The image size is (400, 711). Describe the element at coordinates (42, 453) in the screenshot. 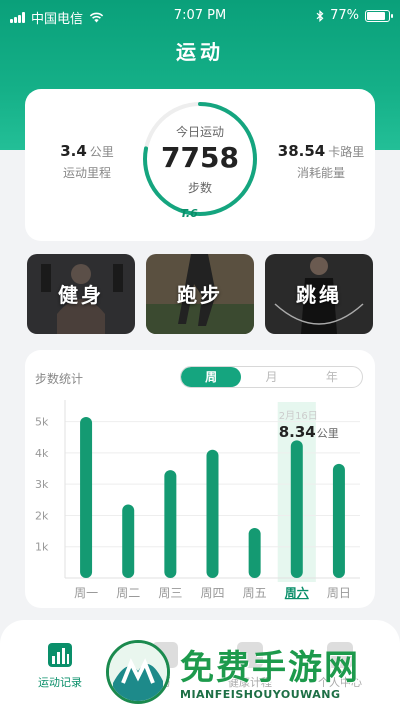

I see `y-tick-label: 4k` at that location.